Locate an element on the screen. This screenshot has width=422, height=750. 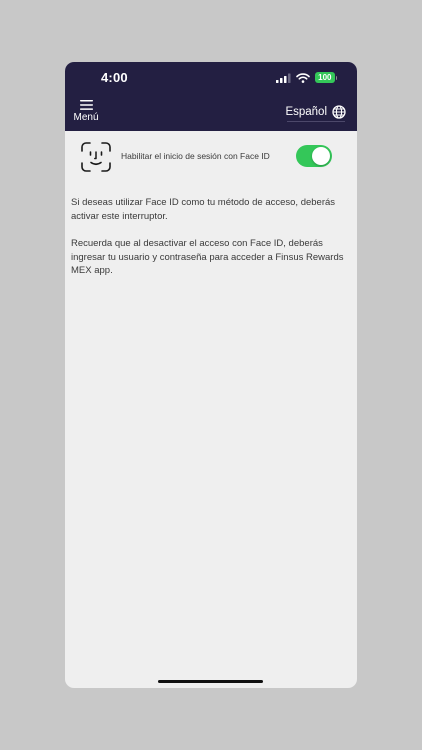
language-selector: Español is located at coordinates (315, 112).